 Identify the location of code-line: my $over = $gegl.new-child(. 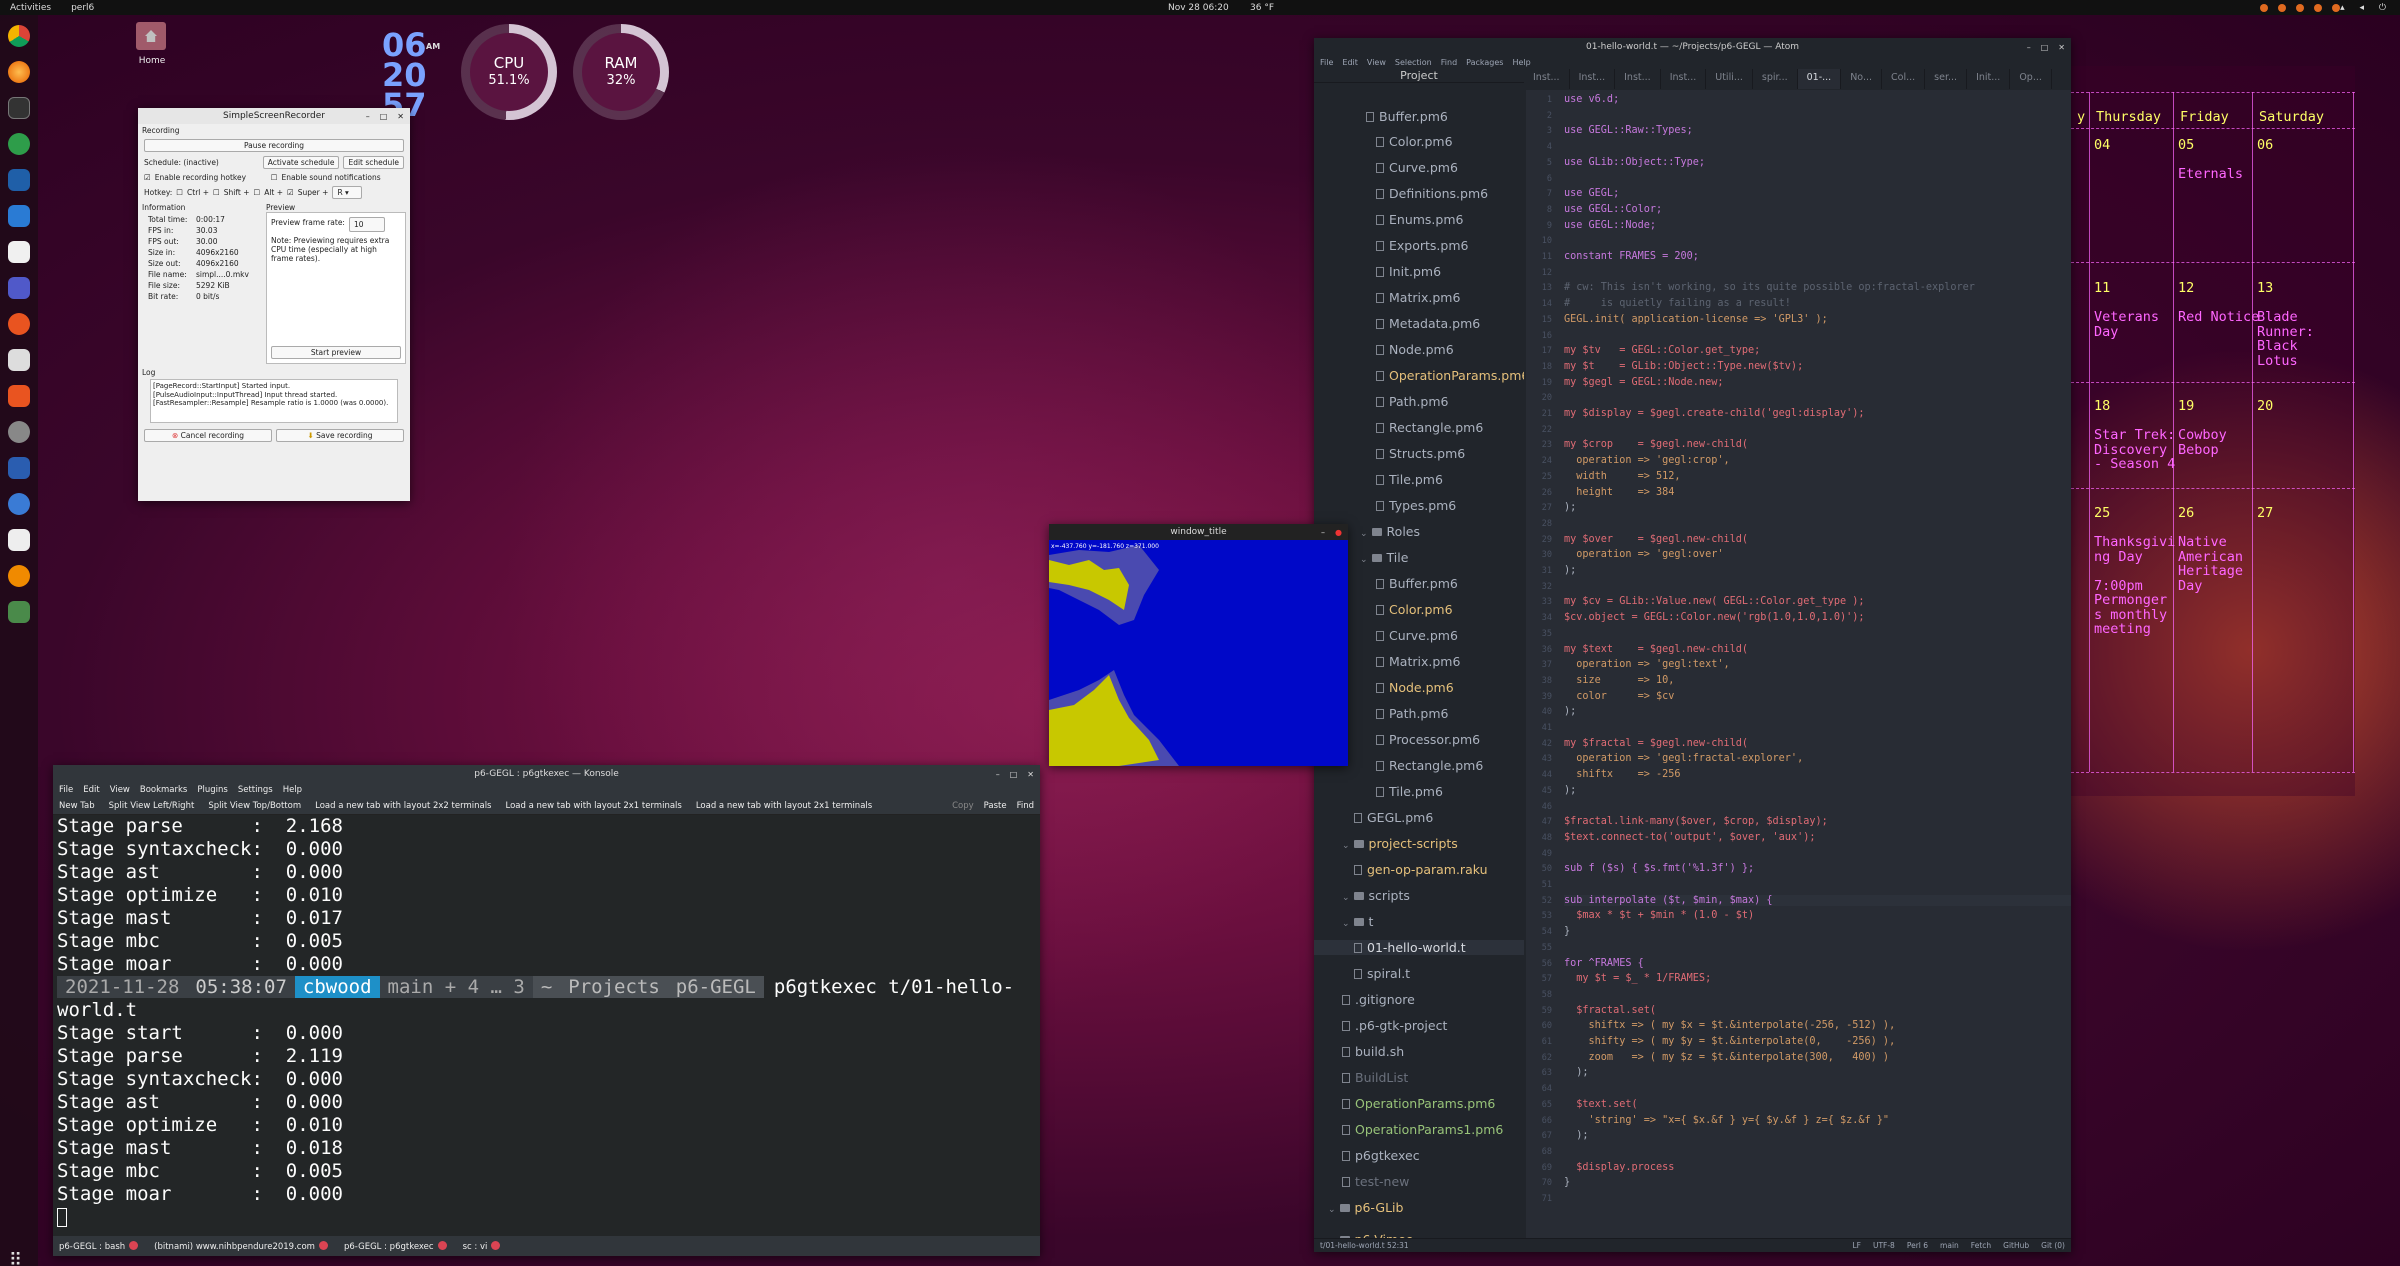
(1656, 539).